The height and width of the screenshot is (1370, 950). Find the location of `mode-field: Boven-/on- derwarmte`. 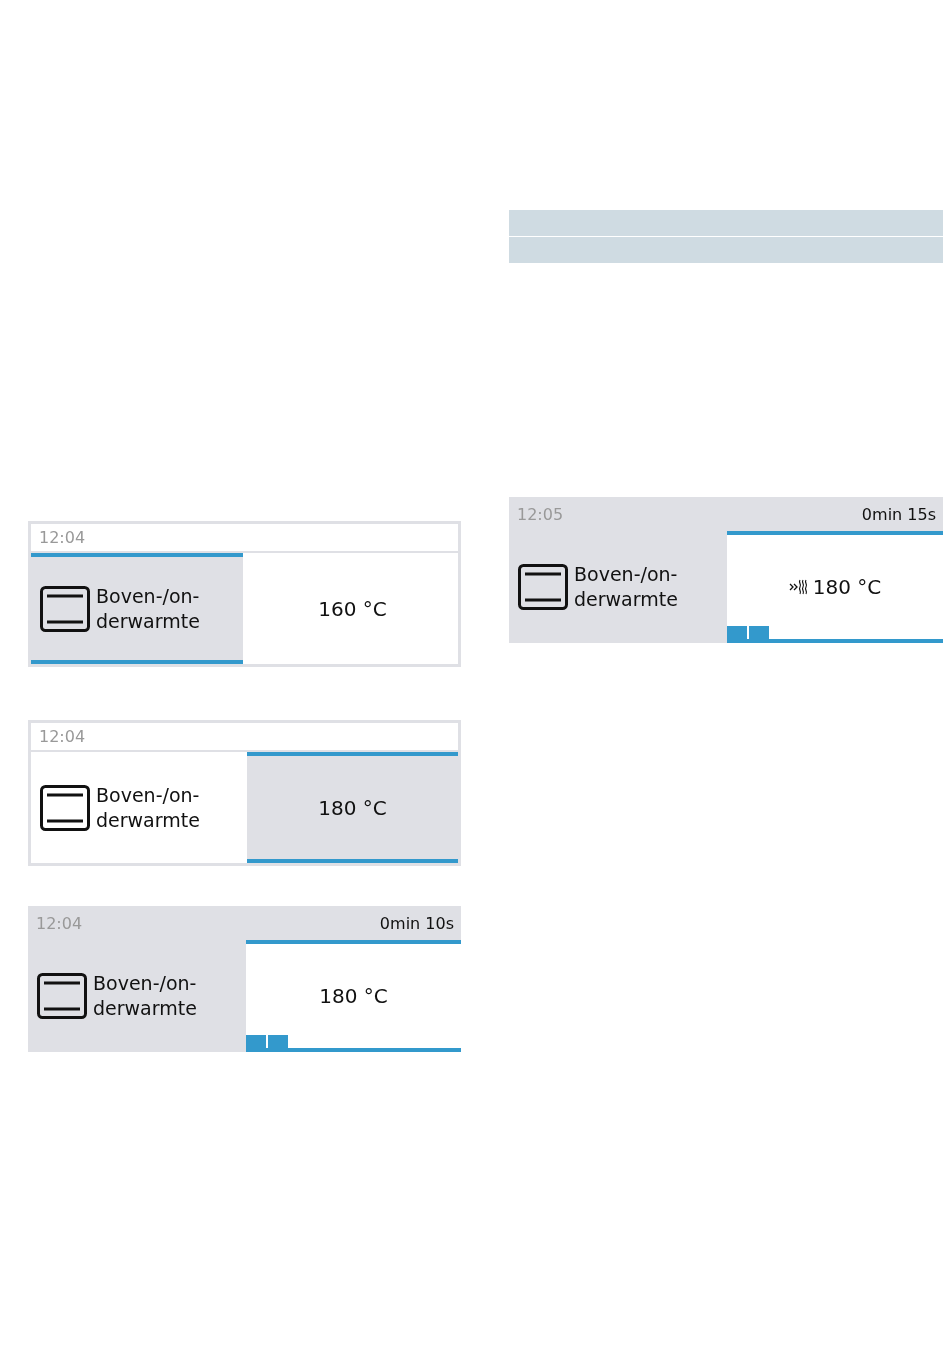

mode-field: Boven-/on- derwarmte is located at coordinates (137, 608).